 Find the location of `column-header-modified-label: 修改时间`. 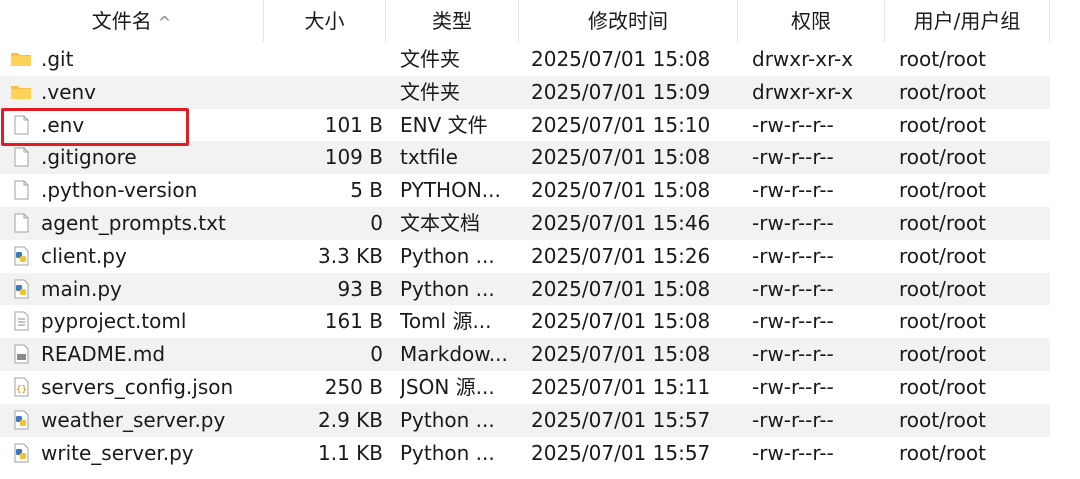

column-header-modified-label: 修改时间 is located at coordinates (628, 21).